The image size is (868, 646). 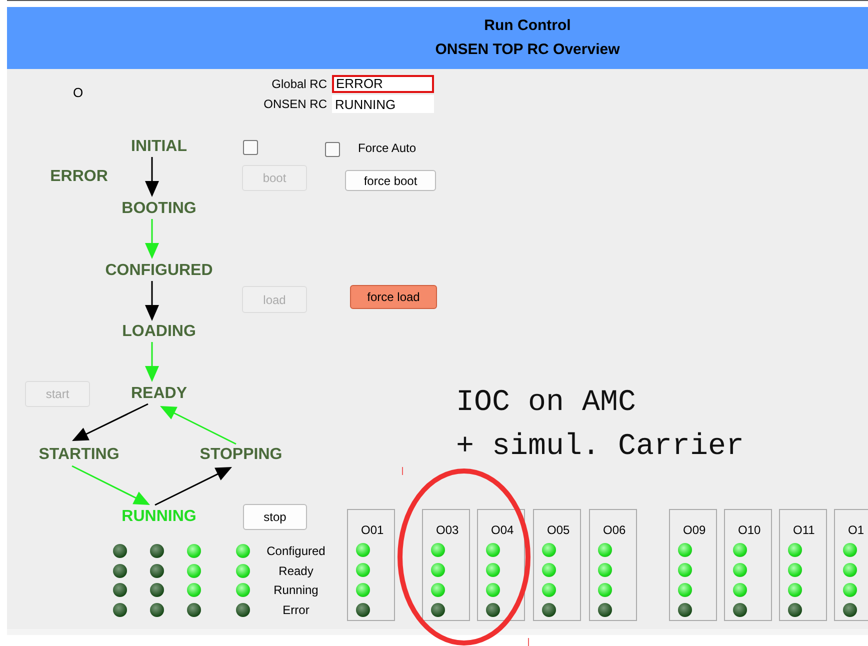 I want to click on led-row-label: Configured, so click(x=296, y=551).